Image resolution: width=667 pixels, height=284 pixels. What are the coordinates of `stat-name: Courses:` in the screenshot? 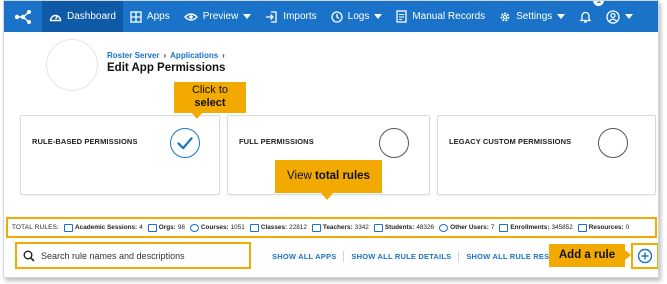 It's located at (214, 227).